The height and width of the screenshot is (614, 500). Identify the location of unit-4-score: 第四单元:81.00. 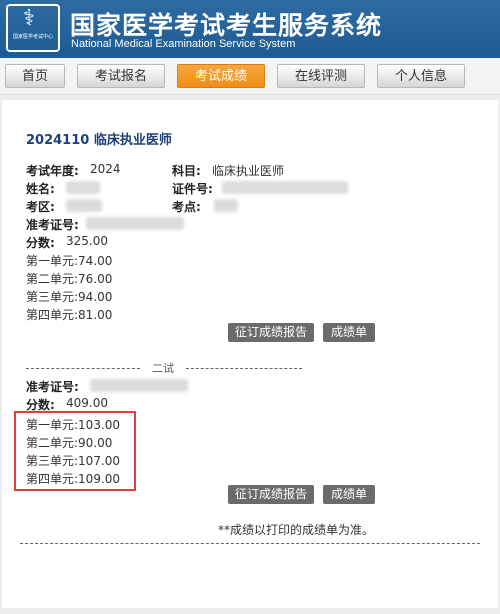
(69, 315).